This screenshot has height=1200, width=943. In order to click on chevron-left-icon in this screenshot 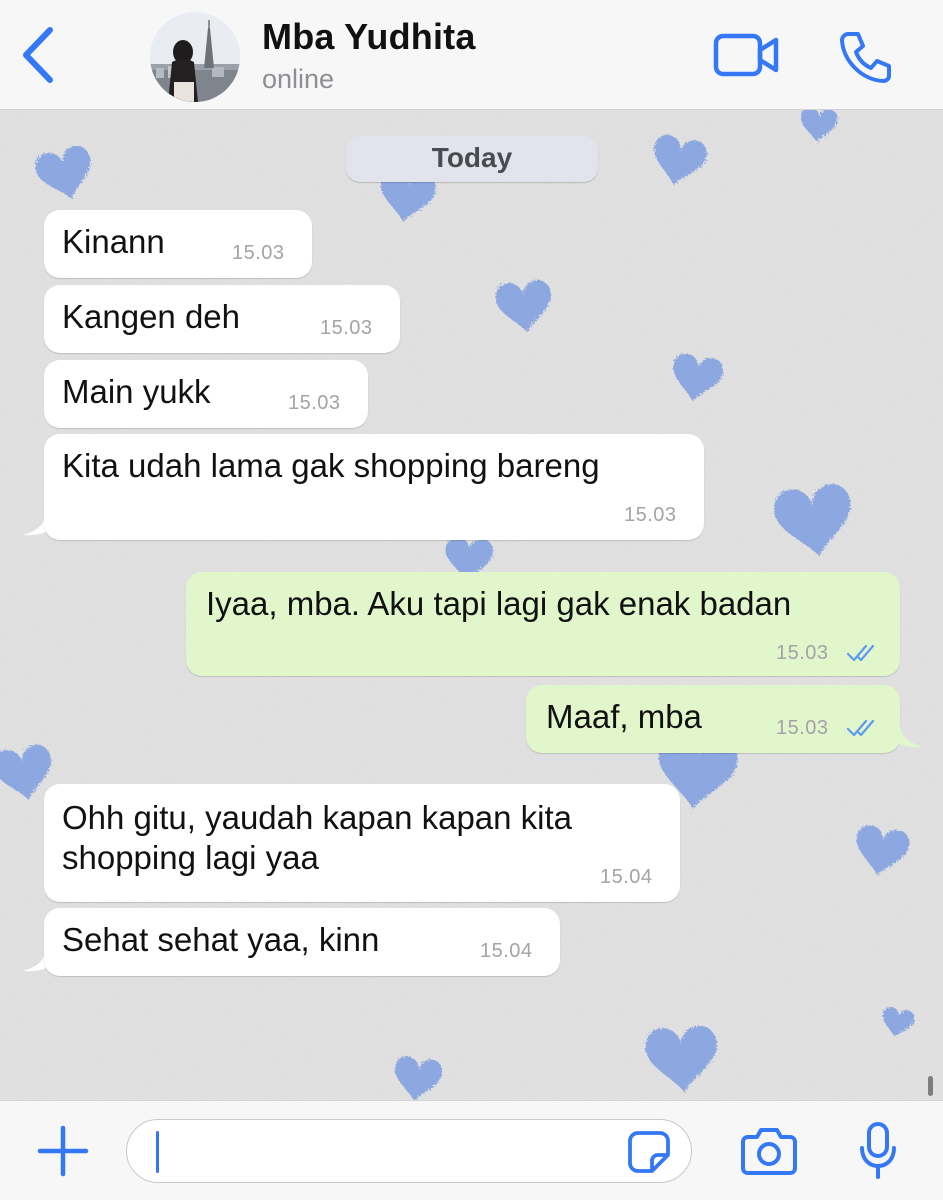, I will do `click(38, 55)`.